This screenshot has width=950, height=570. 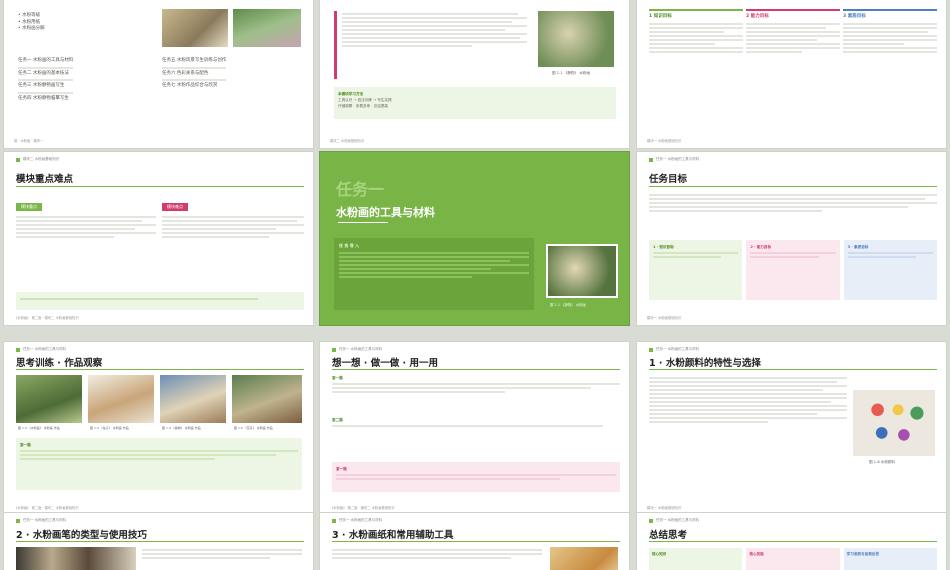 What do you see at coordinates (43, 98) in the screenshot?
I see `task-item: 任务四 水粉静物临摹写生` at bounding box center [43, 98].